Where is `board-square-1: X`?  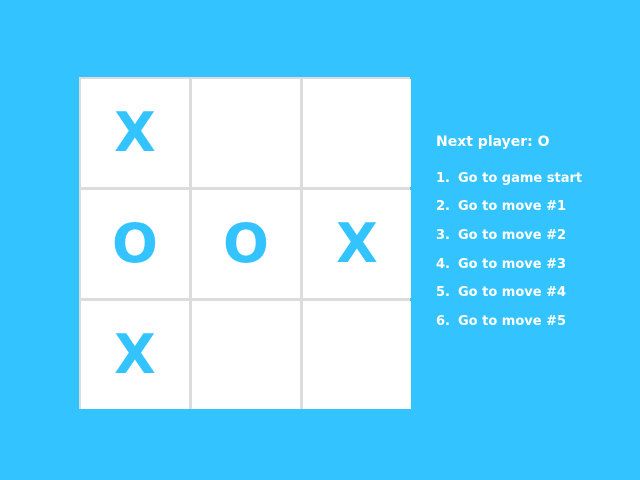 board-square-1: X is located at coordinates (135, 133).